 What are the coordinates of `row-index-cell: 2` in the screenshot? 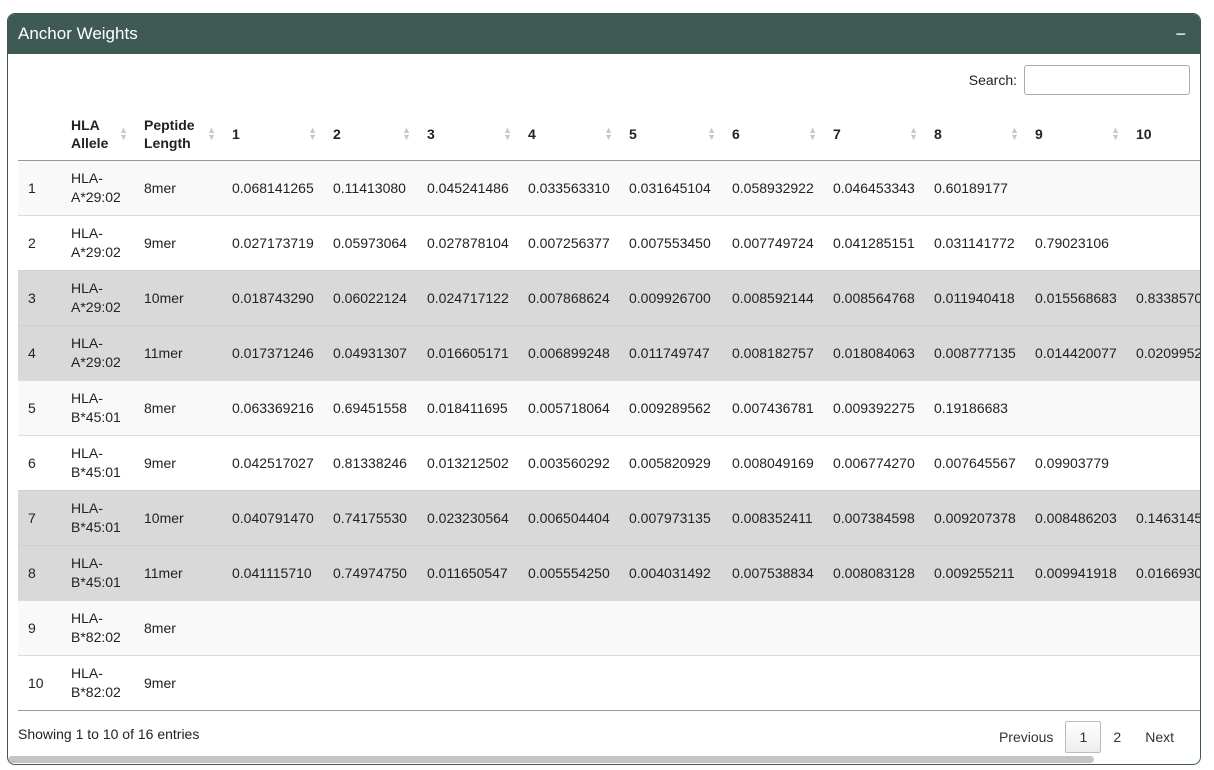 It's located at (40, 243).